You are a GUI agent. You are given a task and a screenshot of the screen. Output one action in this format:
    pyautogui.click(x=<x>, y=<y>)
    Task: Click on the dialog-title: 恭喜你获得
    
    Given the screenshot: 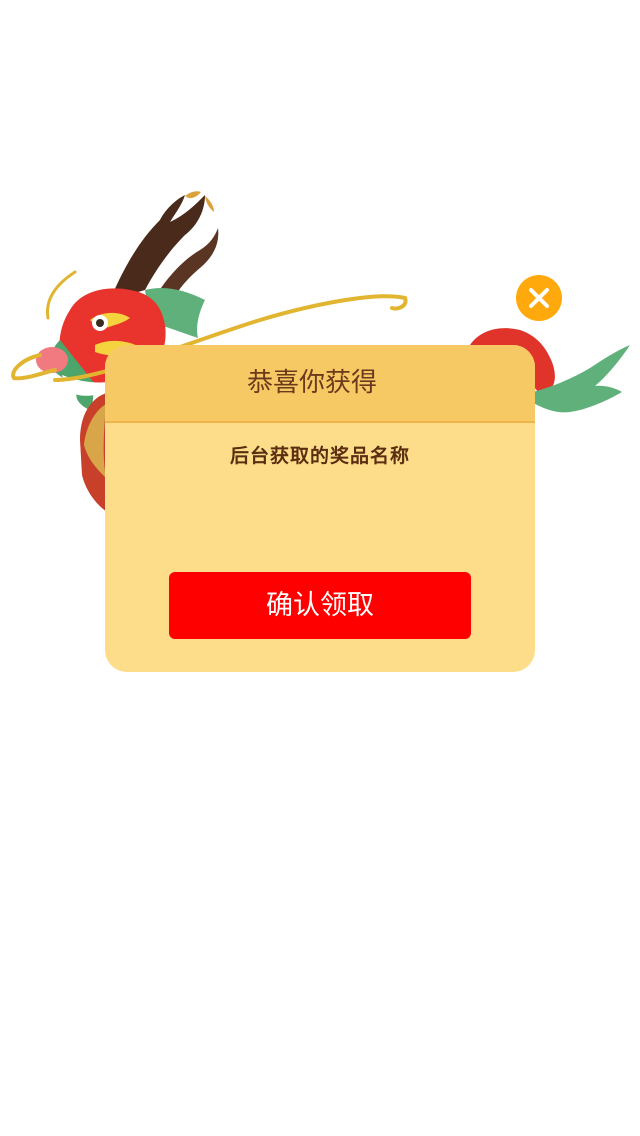 What is the action you would take?
    pyautogui.click(x=311, y=383)
    